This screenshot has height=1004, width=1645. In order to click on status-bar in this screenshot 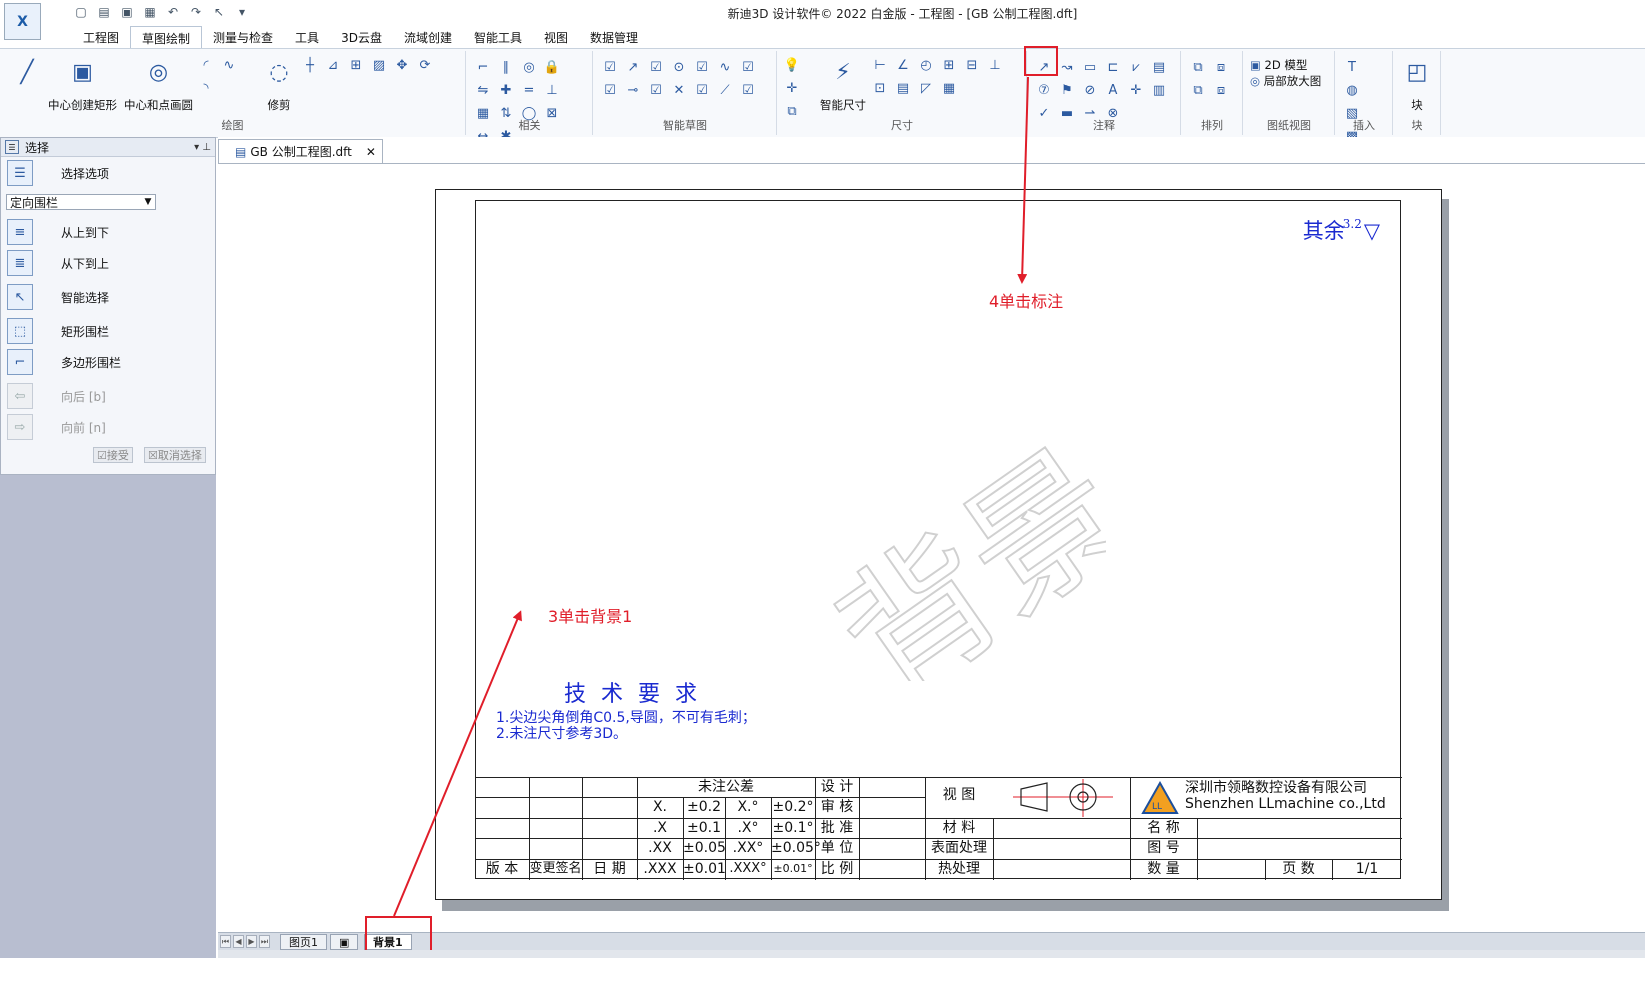, I will do `click(931, 954)`.